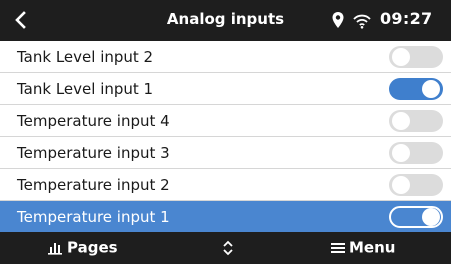 Image resolution: width=451 pixels, height=264 pixels. Describe the element at coordinates (93, 121) in the screenshot. I see `list-item-label: Temperature input 4` at that location.